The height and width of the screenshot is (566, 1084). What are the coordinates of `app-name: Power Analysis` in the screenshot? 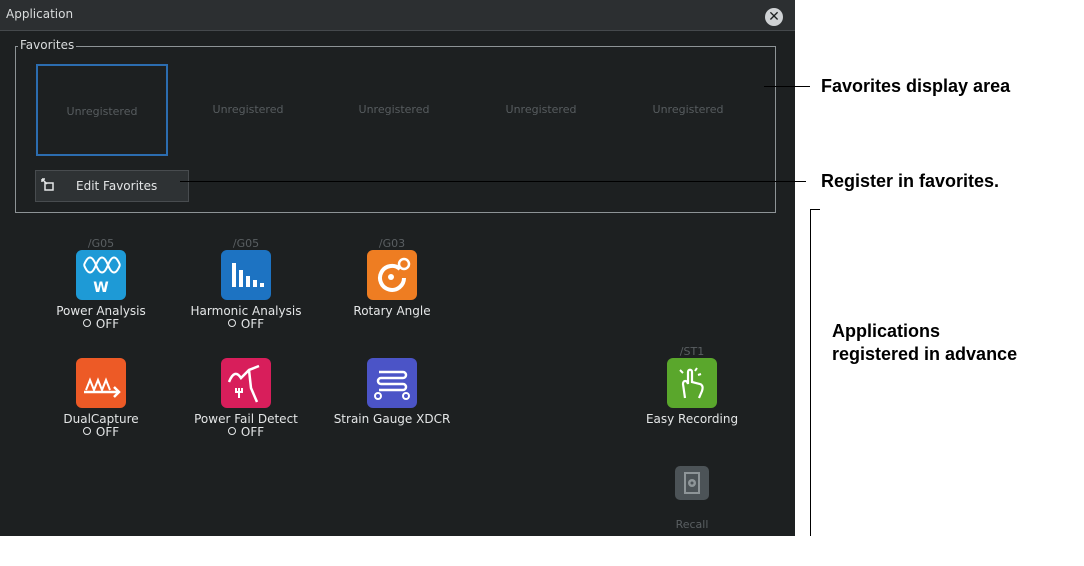 It's located at (101, 311).